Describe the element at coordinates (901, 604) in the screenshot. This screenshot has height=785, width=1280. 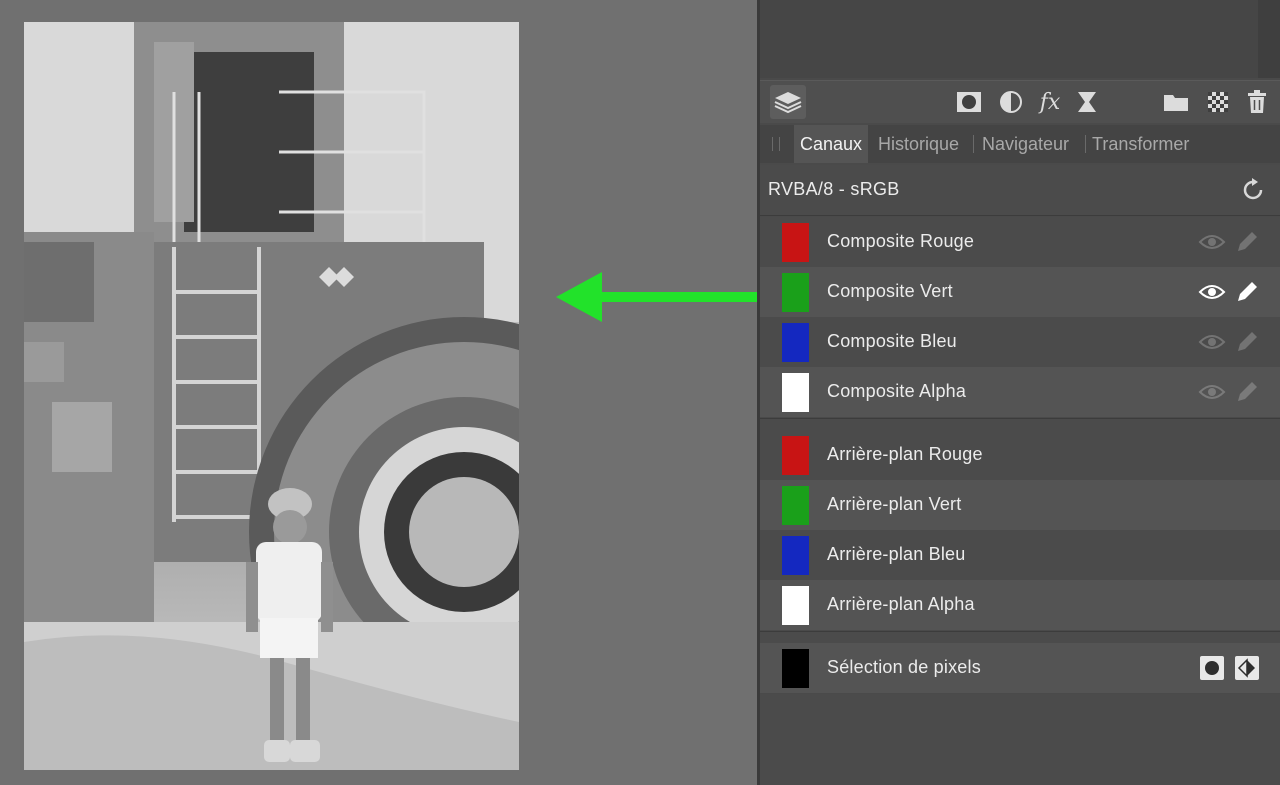
I see `channel-label: Arrière-plan Alpha` at that location.